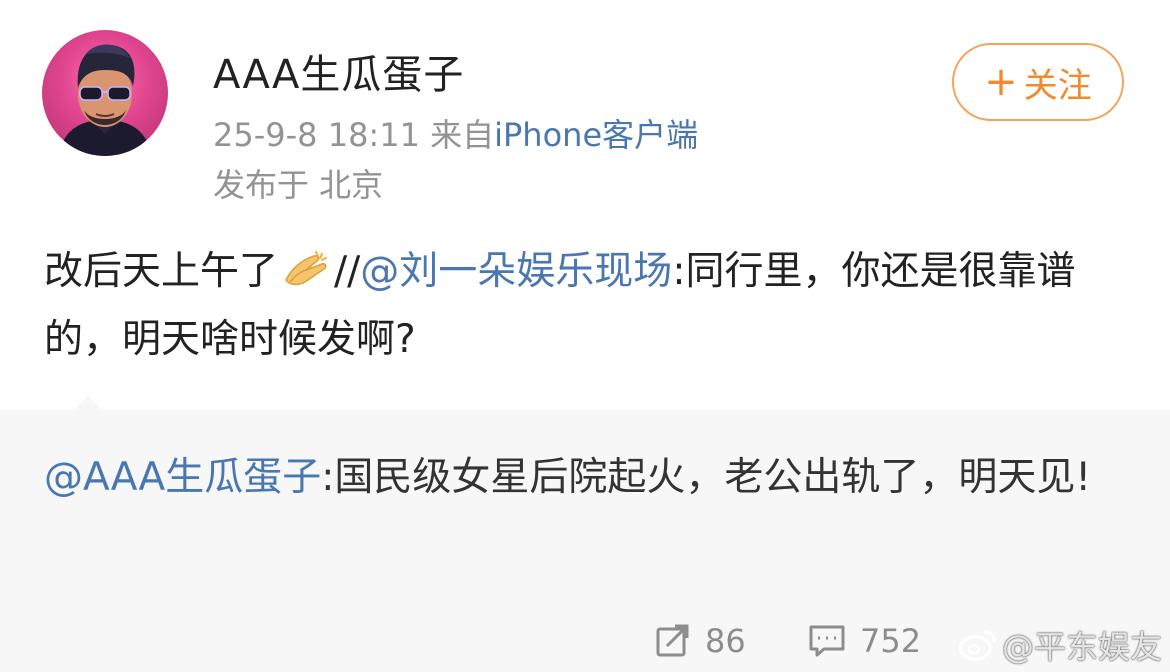  I want to click on repost-count-button: 86, so click(700, 641).